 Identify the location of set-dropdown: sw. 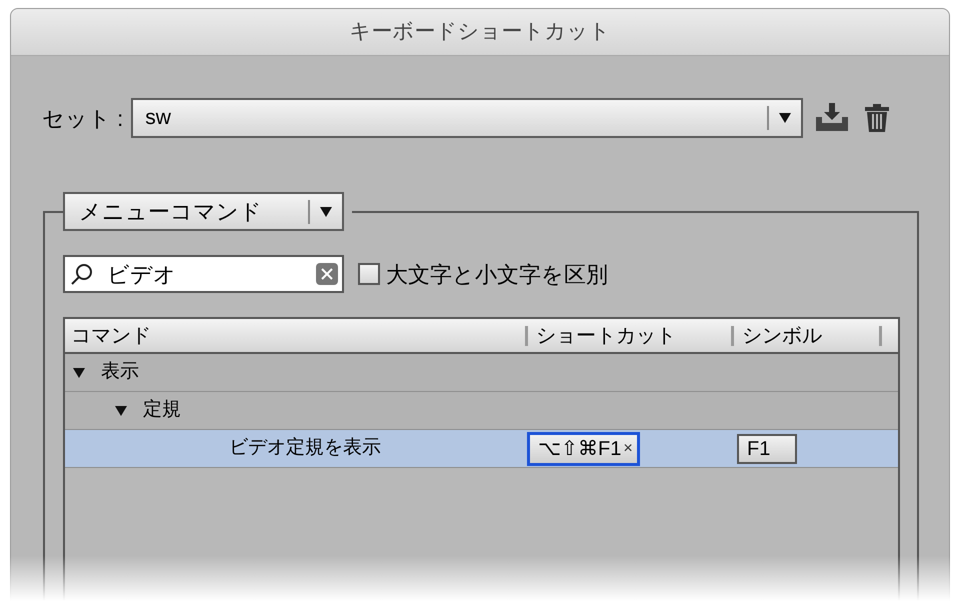
(467, 118).